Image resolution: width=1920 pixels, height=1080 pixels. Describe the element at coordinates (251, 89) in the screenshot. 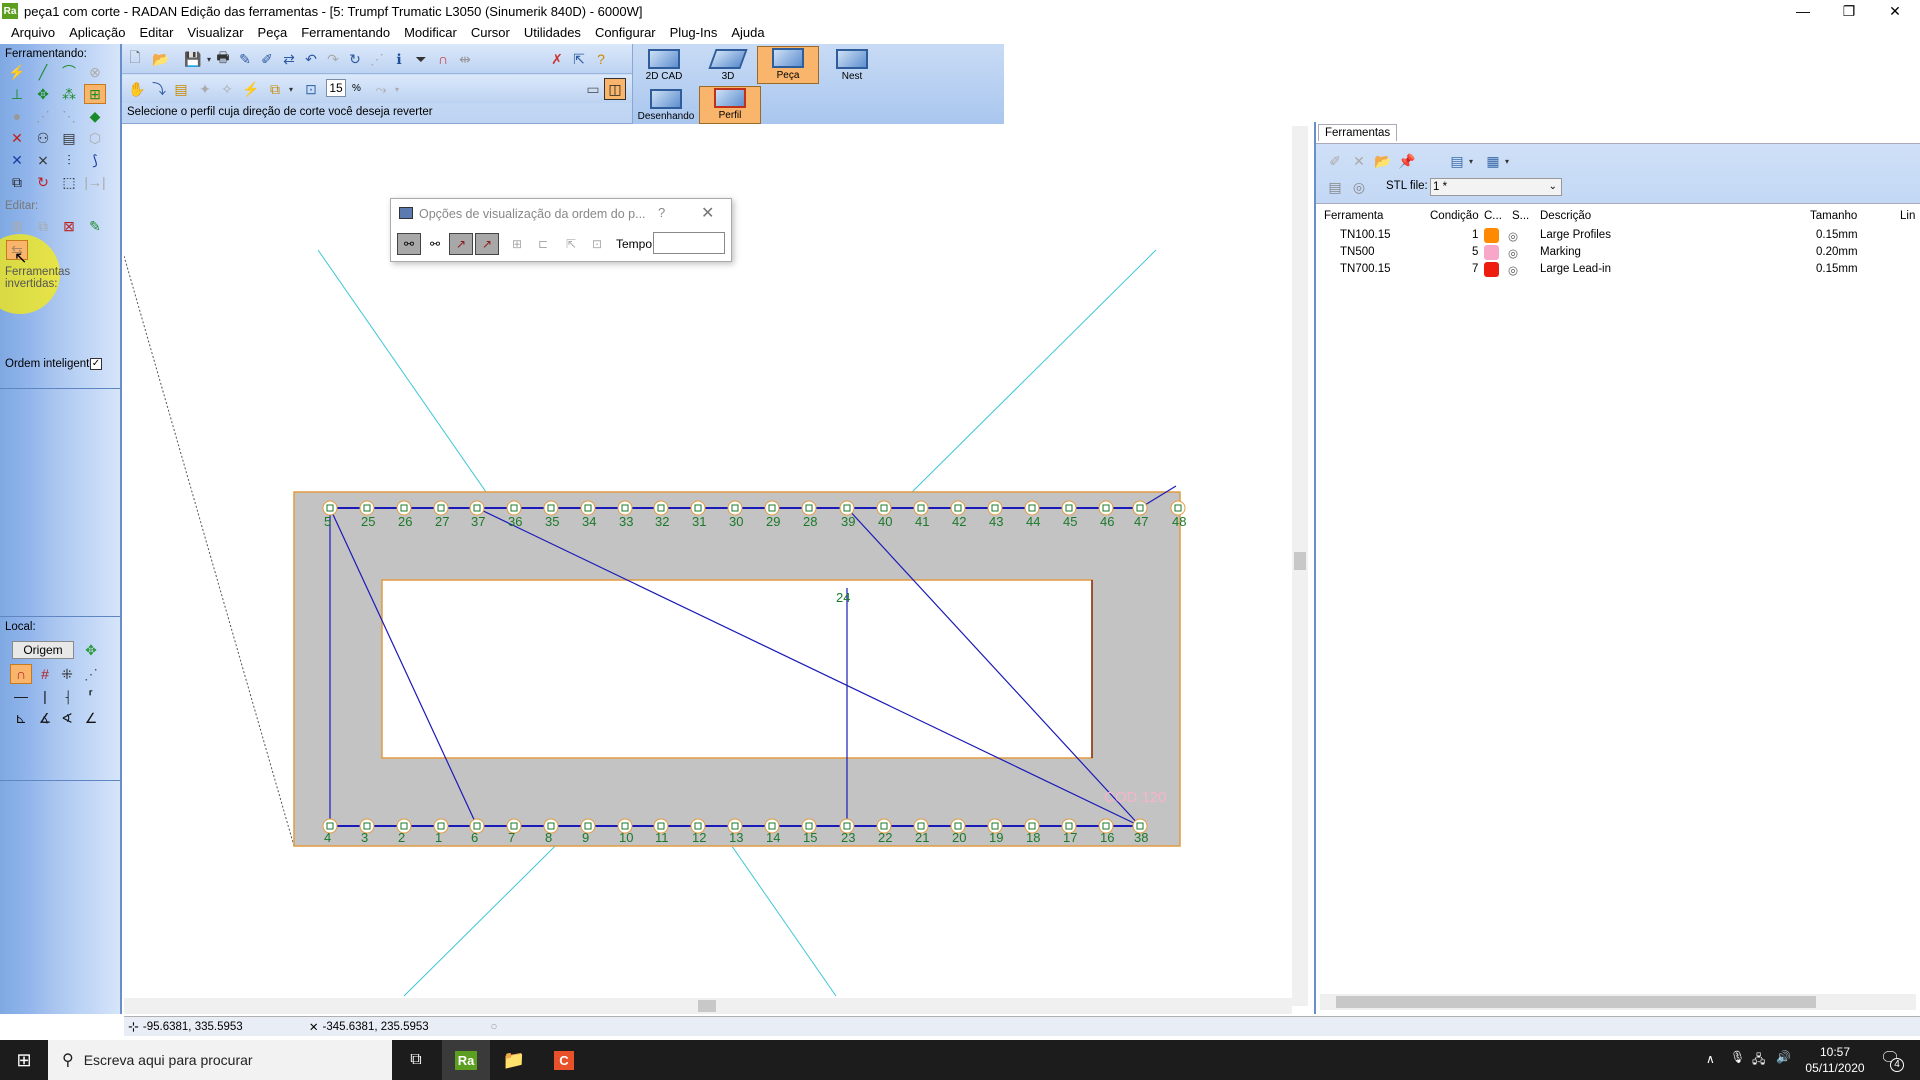

I see `lead-icon: ⚡` at that location.